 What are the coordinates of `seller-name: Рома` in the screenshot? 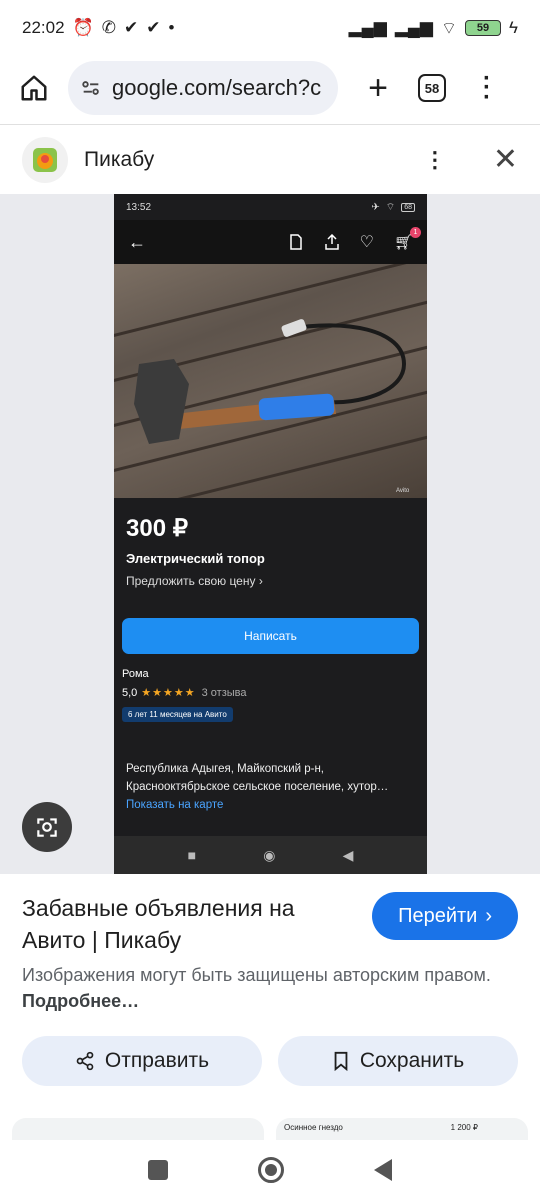 It's located at (135, 674).